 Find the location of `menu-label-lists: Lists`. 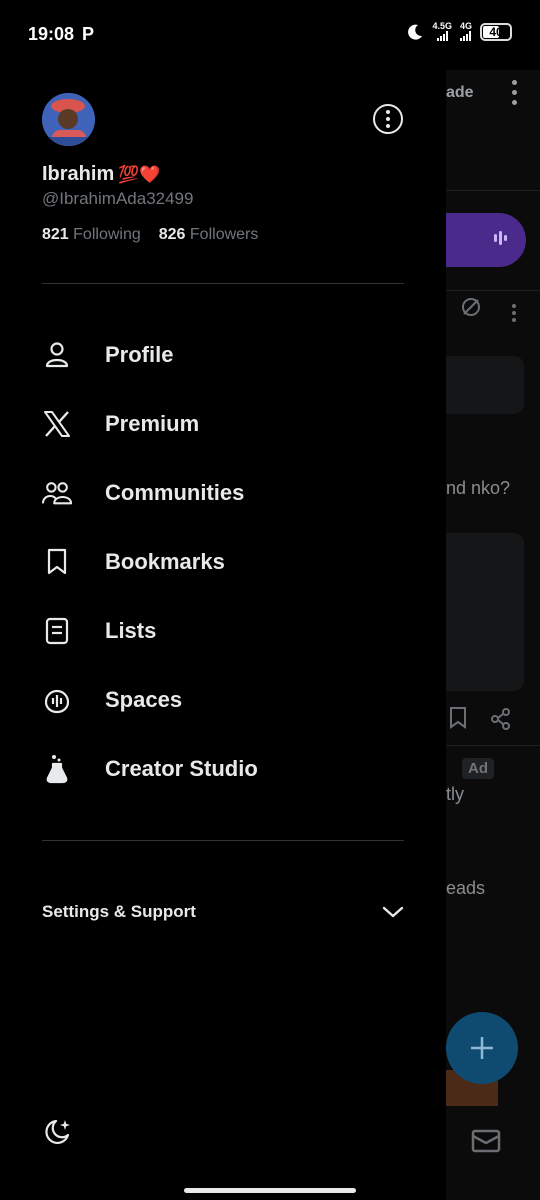

menu-label-lists: Lists is located at coordinates (131, 630).